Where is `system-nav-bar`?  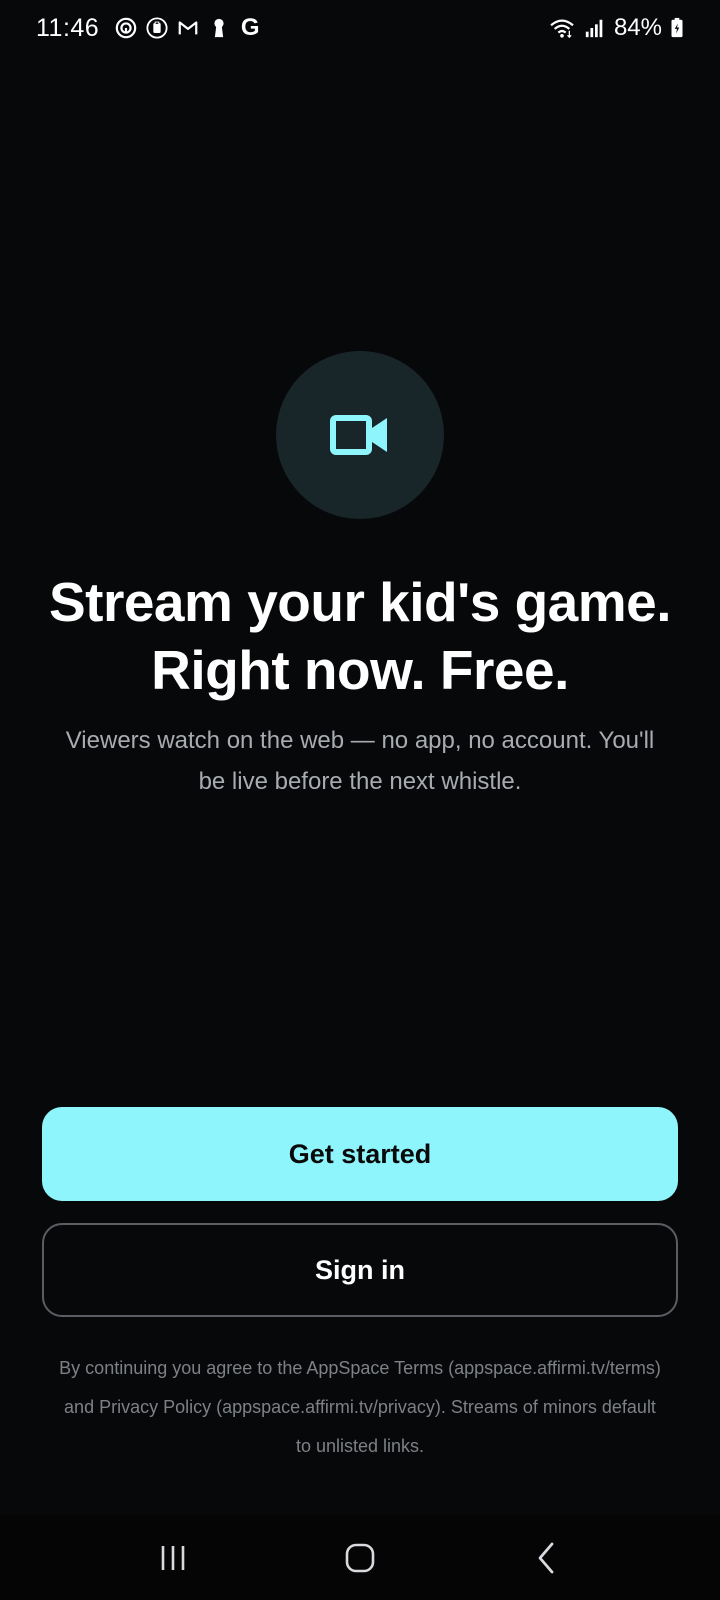
system-nav-bar is located at coordinates (360, 1557).